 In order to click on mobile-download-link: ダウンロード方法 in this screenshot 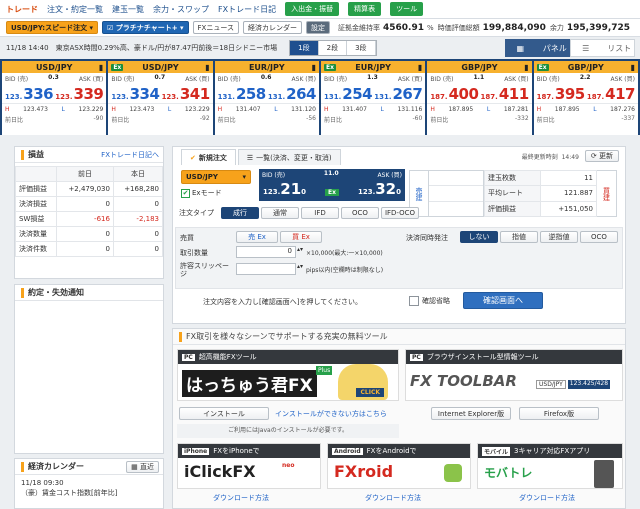, I will do `click(547, 498)`.